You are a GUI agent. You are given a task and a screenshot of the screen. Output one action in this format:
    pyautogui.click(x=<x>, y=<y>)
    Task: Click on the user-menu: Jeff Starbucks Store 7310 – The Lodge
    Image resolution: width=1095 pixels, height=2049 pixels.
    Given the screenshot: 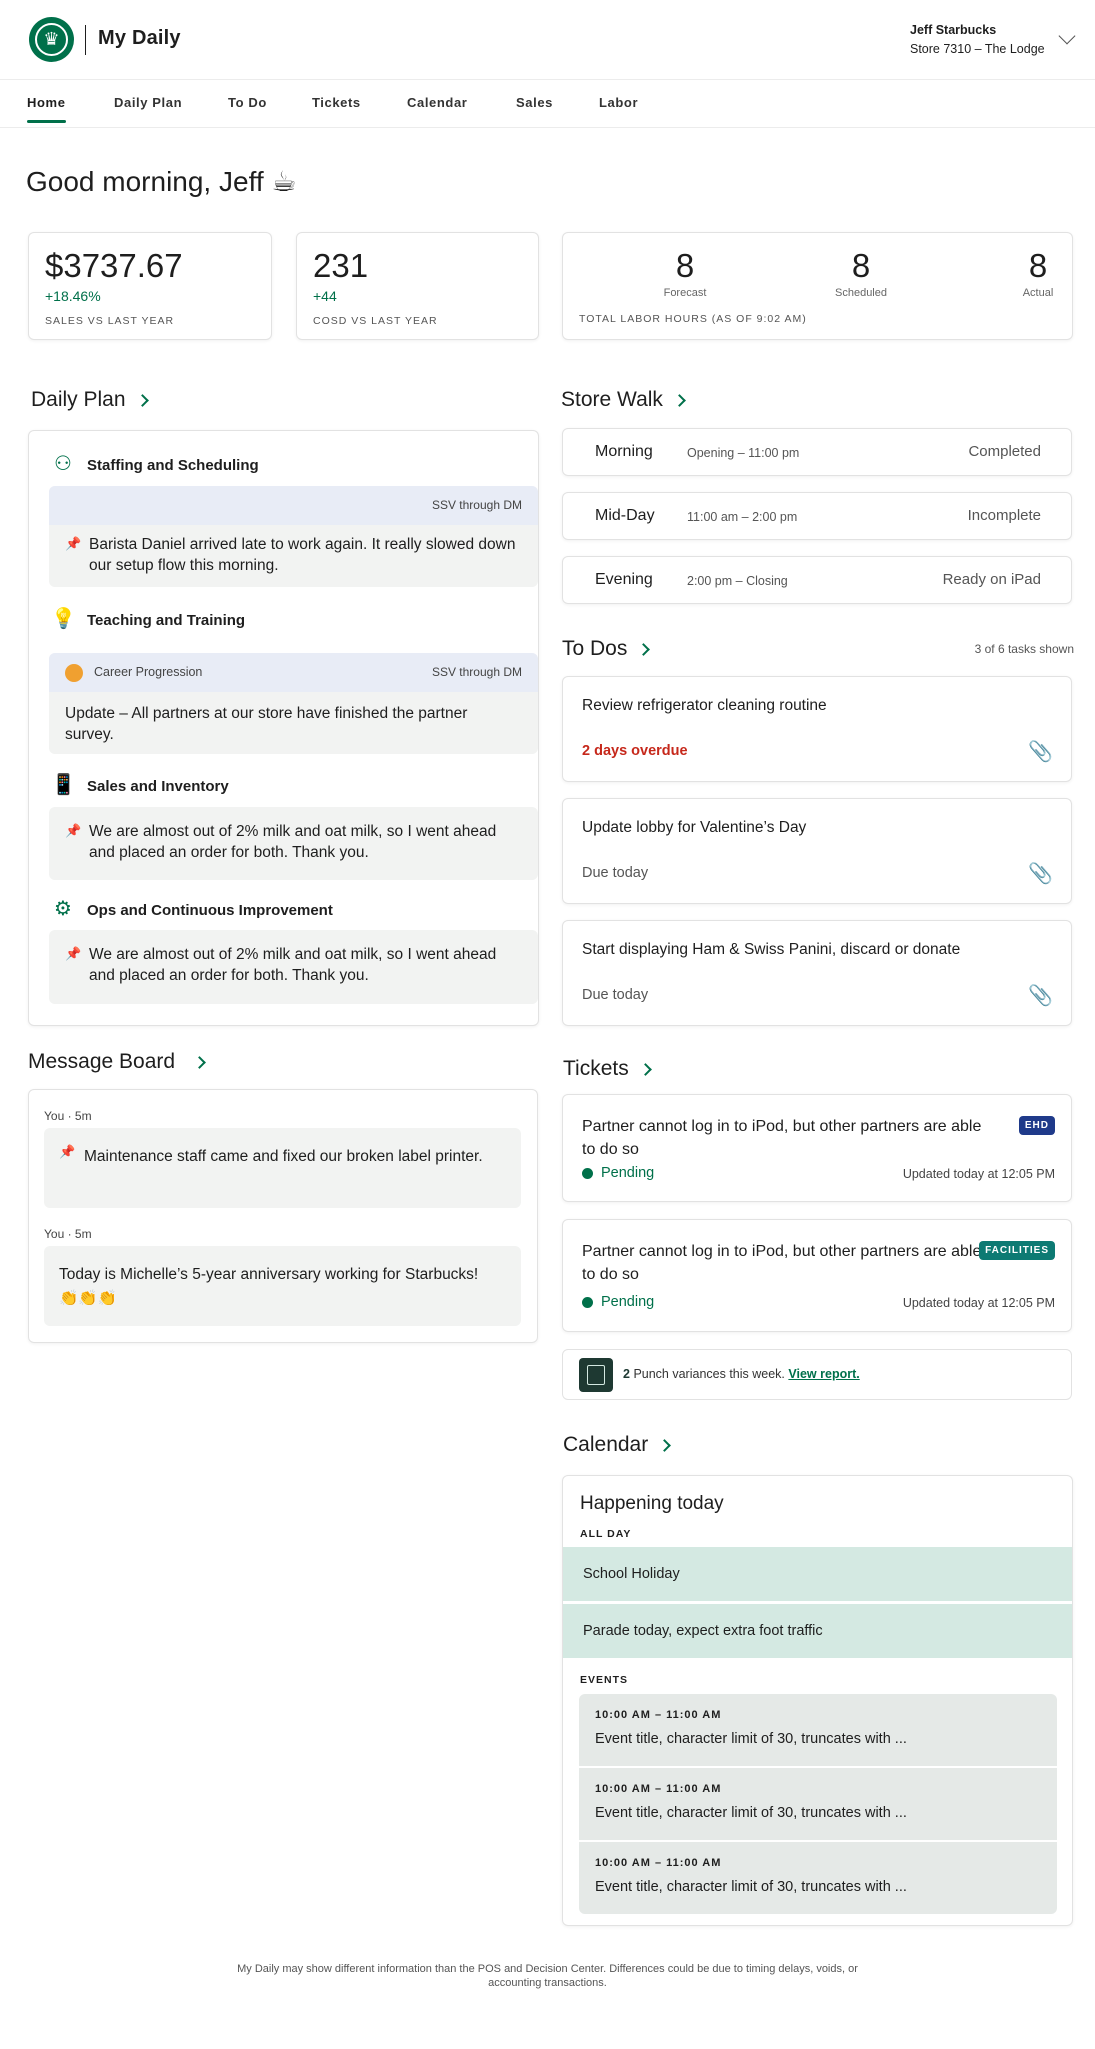 What is the action you would take?
    pyautogui.click(x=977, y=40)
    